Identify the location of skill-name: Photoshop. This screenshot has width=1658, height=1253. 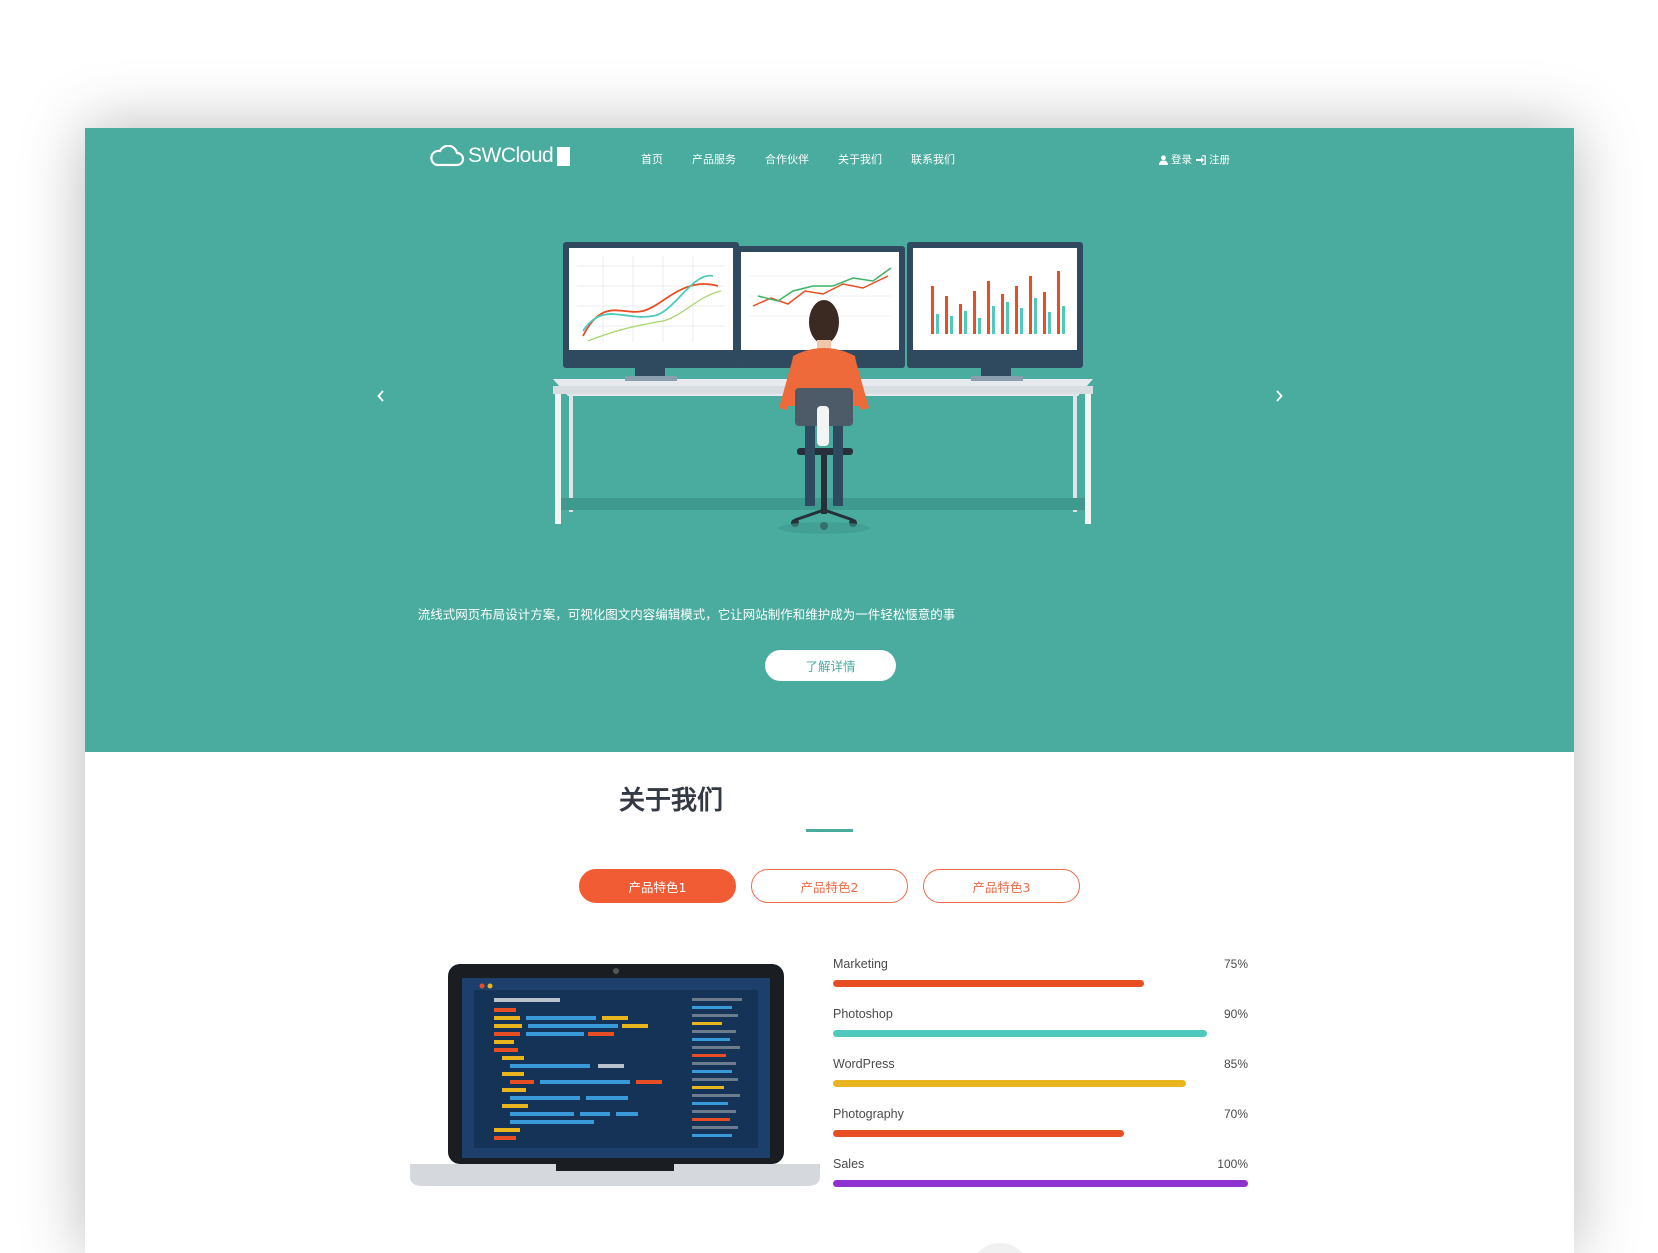
(863, 1014).